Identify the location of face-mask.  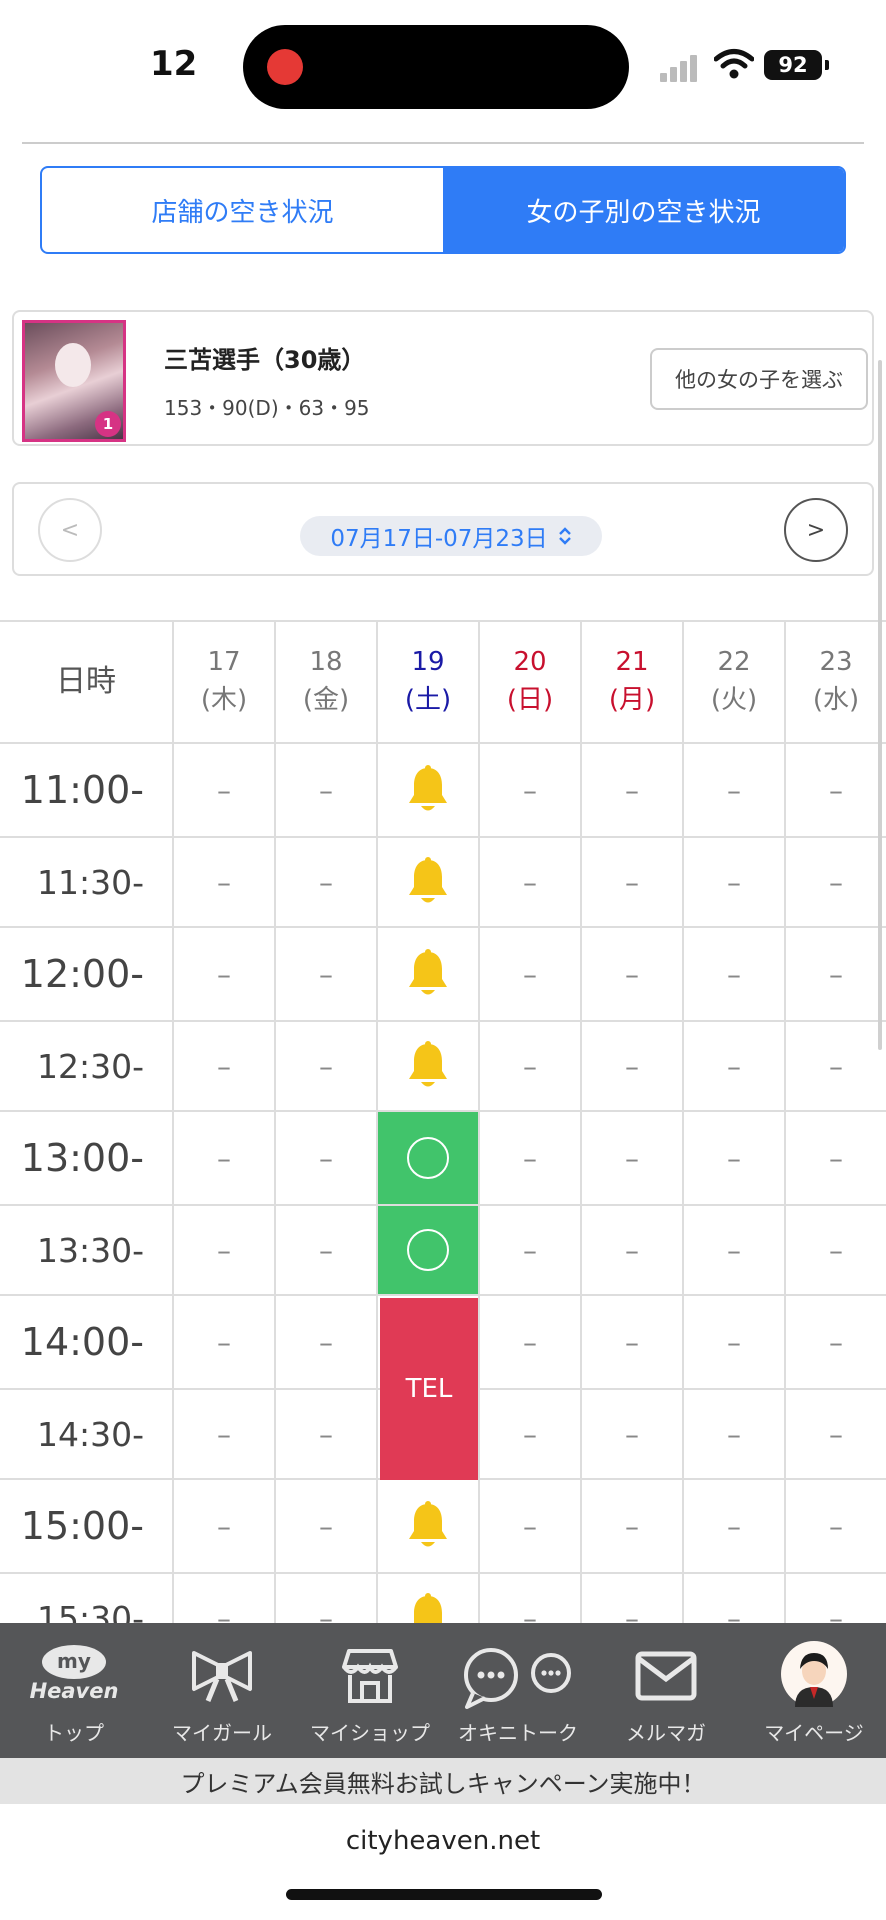
(73, 365).